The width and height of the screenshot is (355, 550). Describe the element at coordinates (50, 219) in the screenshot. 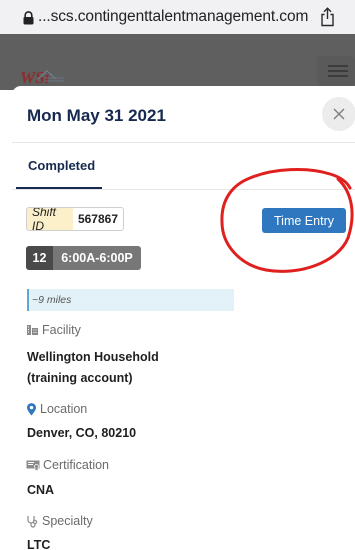

I see `shift-id-label: Shift ID` at that location.